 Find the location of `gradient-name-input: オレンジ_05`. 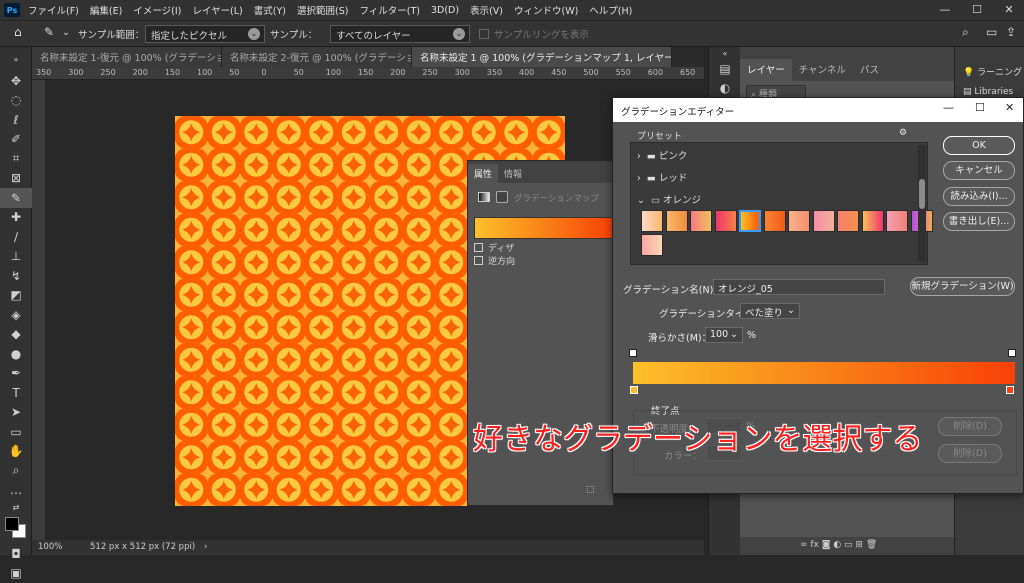

gradient-name-input: オレンジ_05 is located at coordinates (799, 287).